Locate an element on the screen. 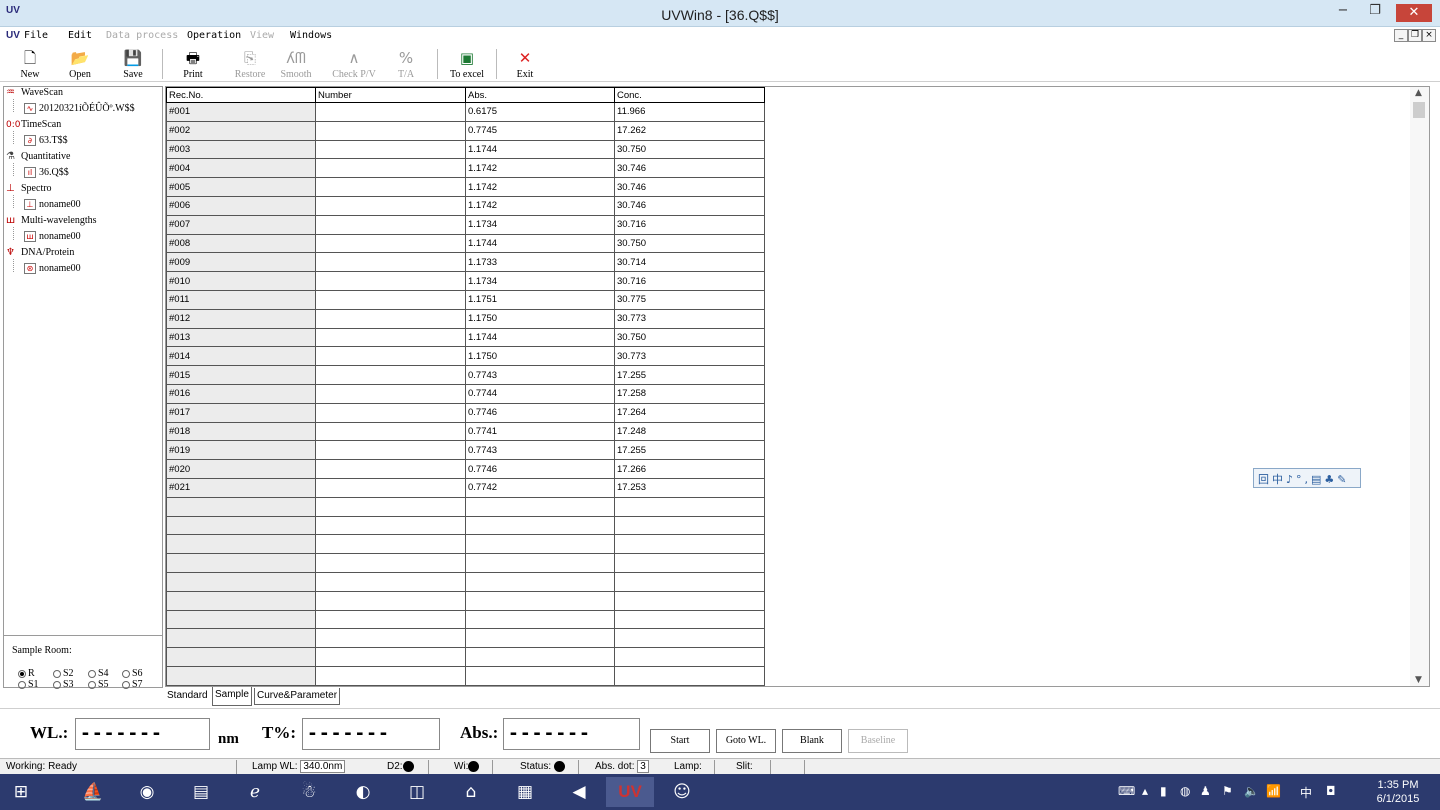 The height and width of the screenshot is (810, 1440). table-row: #017 0.7746 17.264 is located at coordinates (465, 412).